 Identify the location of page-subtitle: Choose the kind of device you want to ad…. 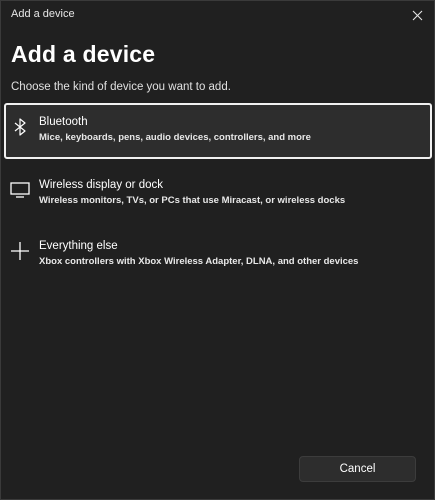
(121, 87).